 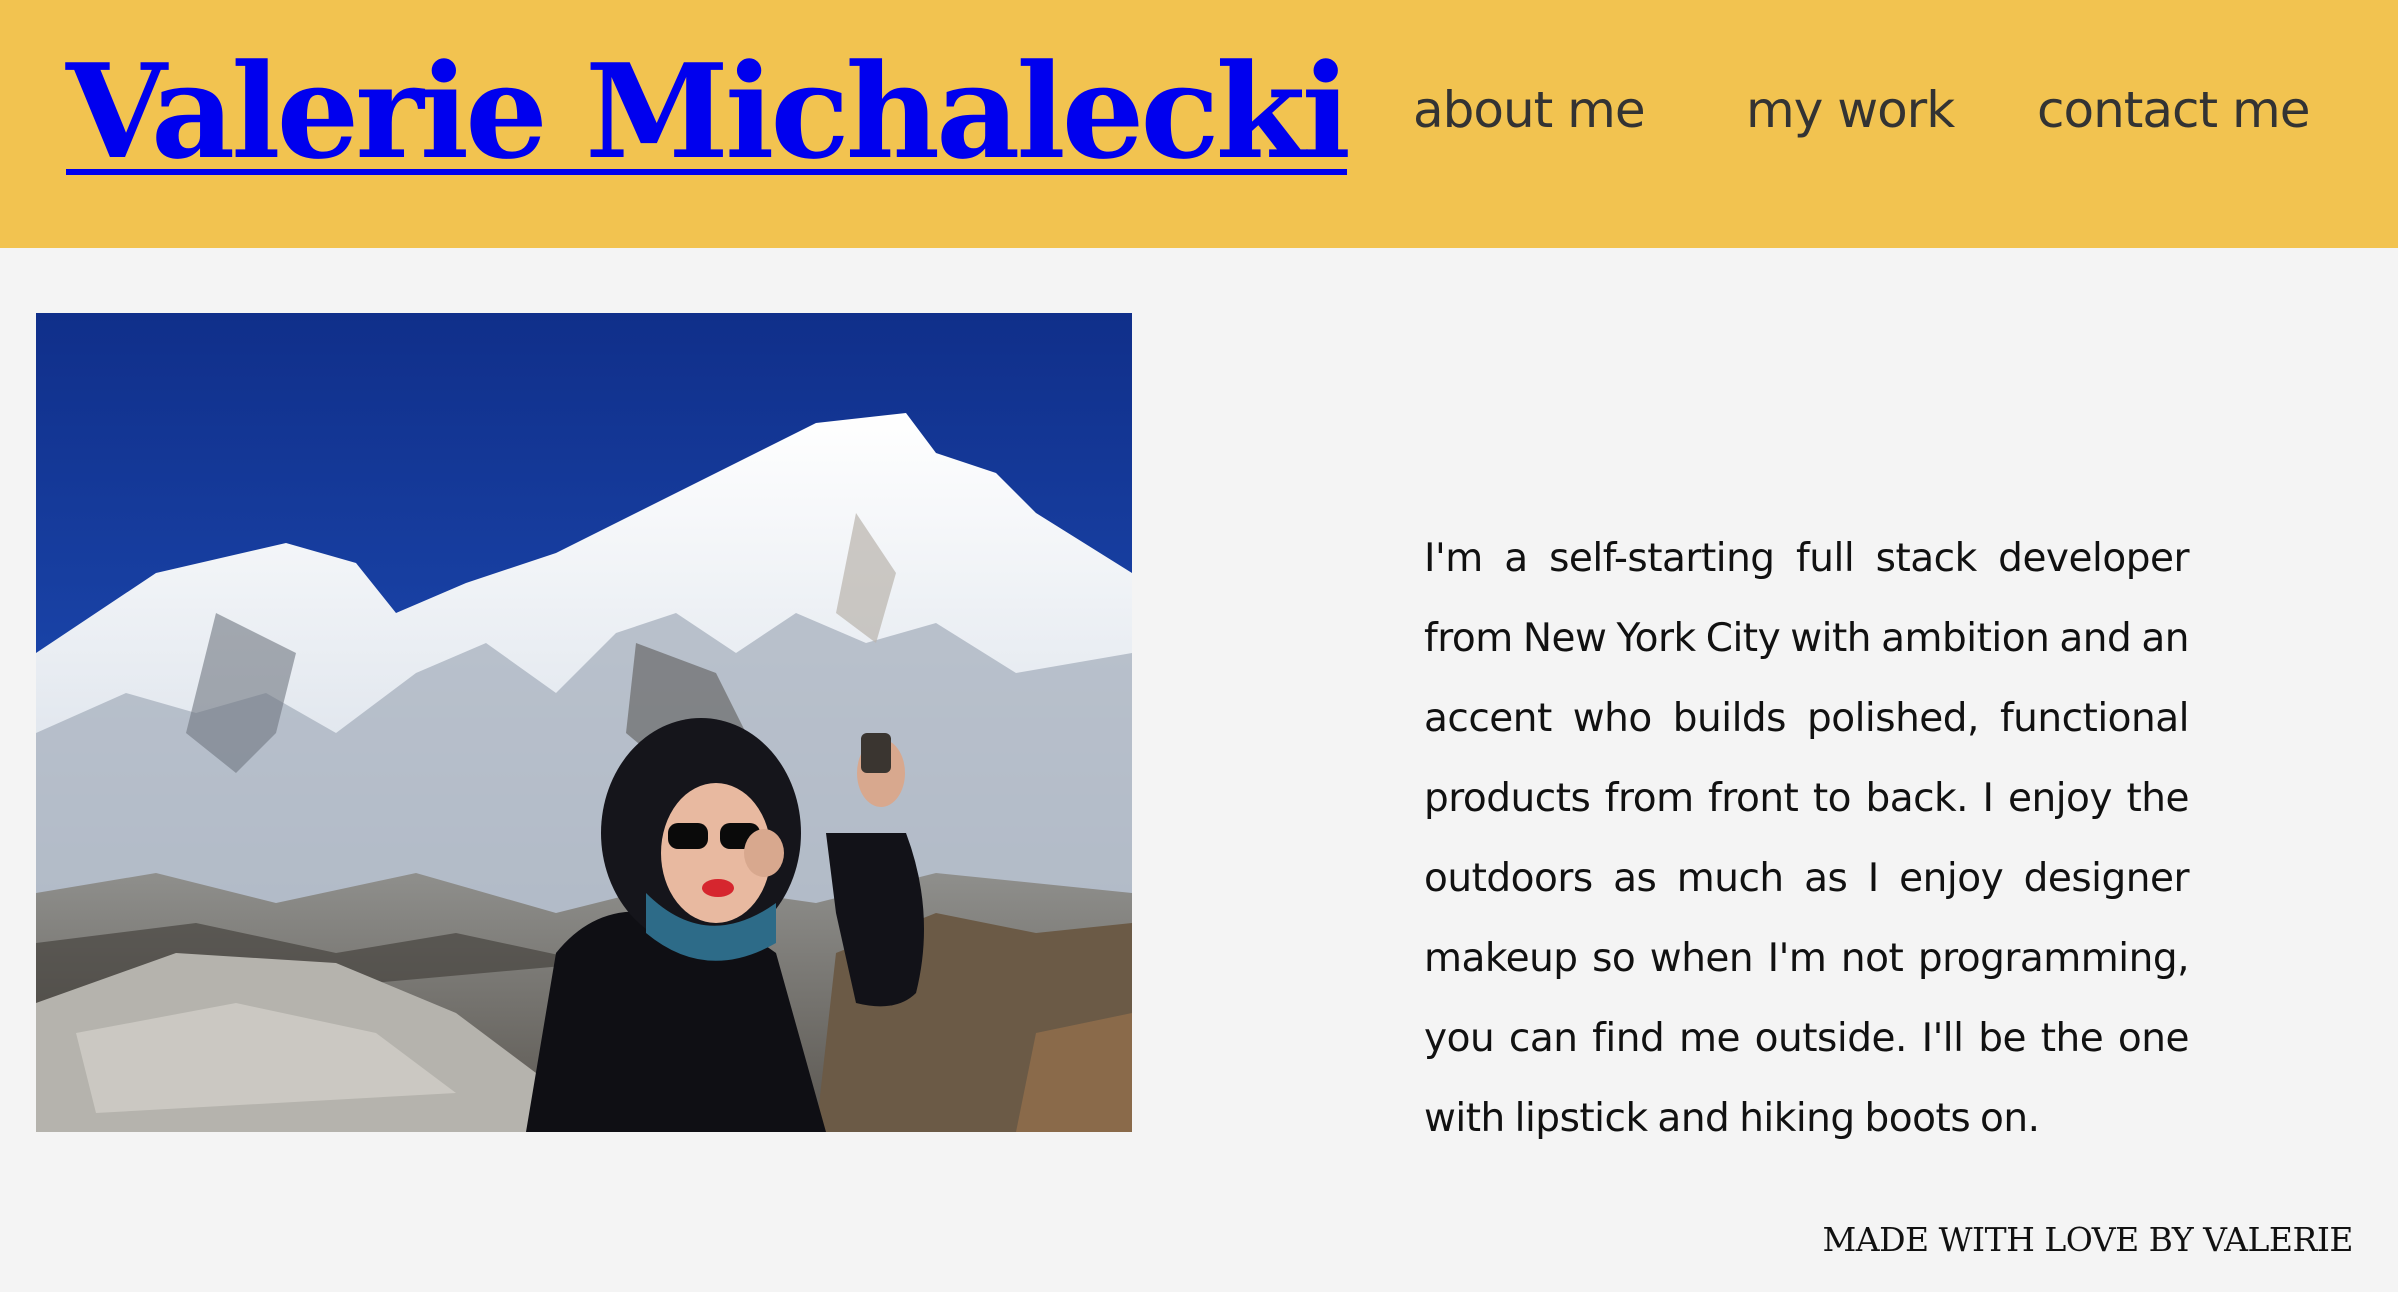 I want to click on nav-about-me: about me, so click(x=1529, y=110).